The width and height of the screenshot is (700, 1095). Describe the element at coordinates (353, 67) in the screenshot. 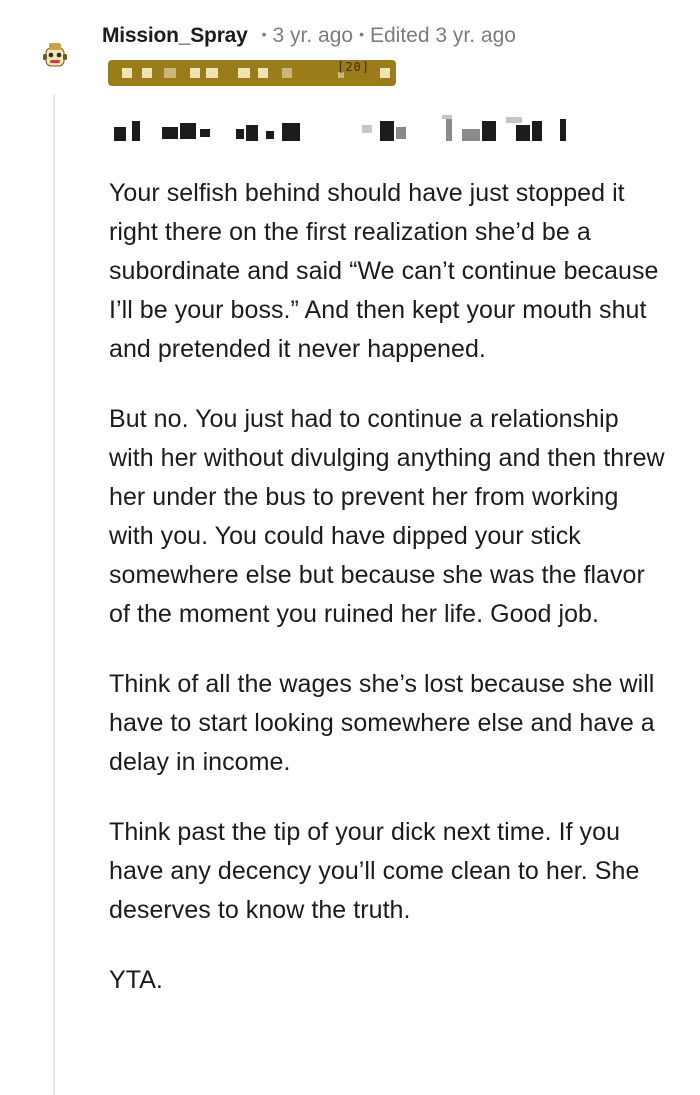

I see `flair-text: [20]` at that location.